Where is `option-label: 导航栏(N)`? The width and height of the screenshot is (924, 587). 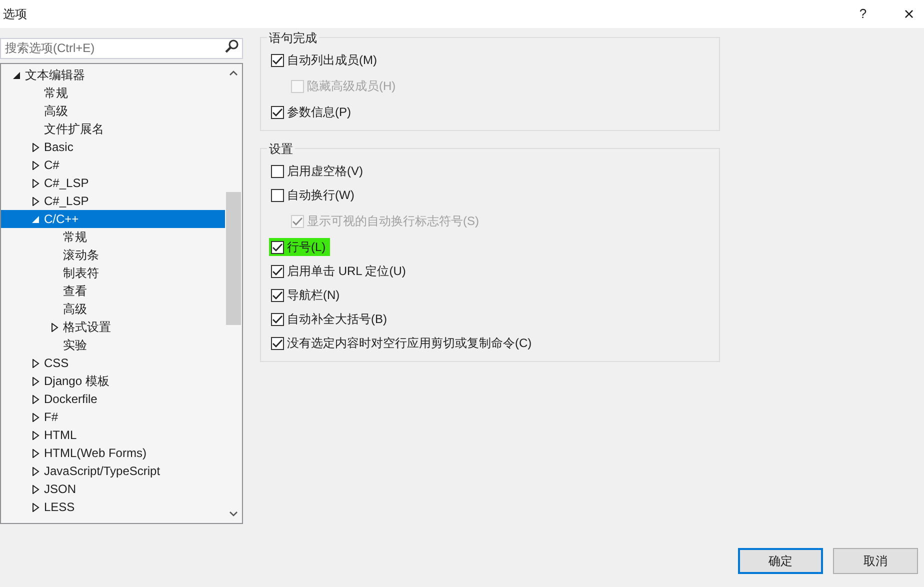
option-label: 导航栏(N) is located at coordinates (313, 295).